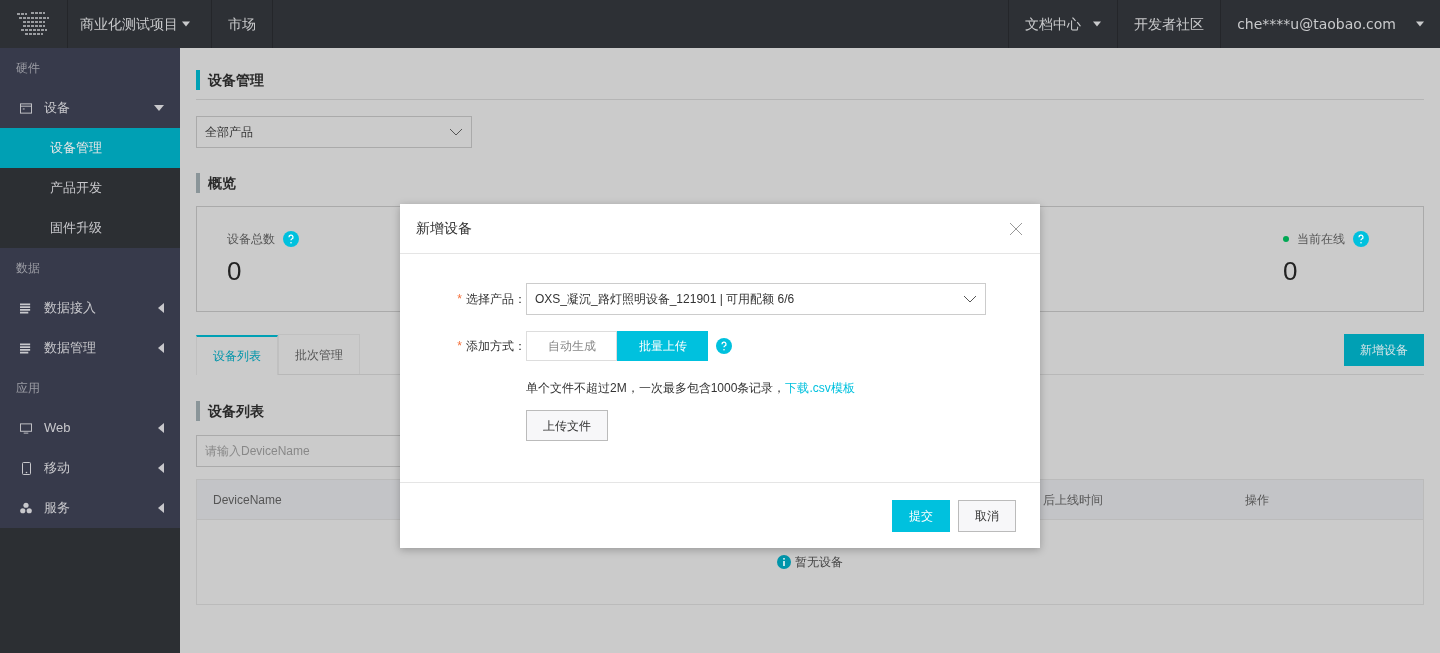 The width and height of the screenshot is (1440, 653). What do you see at coordinates (1330, 24) in the screenshot?
I see `user-menu: che****u@taobao.com` at bounding box center [1330, 24].